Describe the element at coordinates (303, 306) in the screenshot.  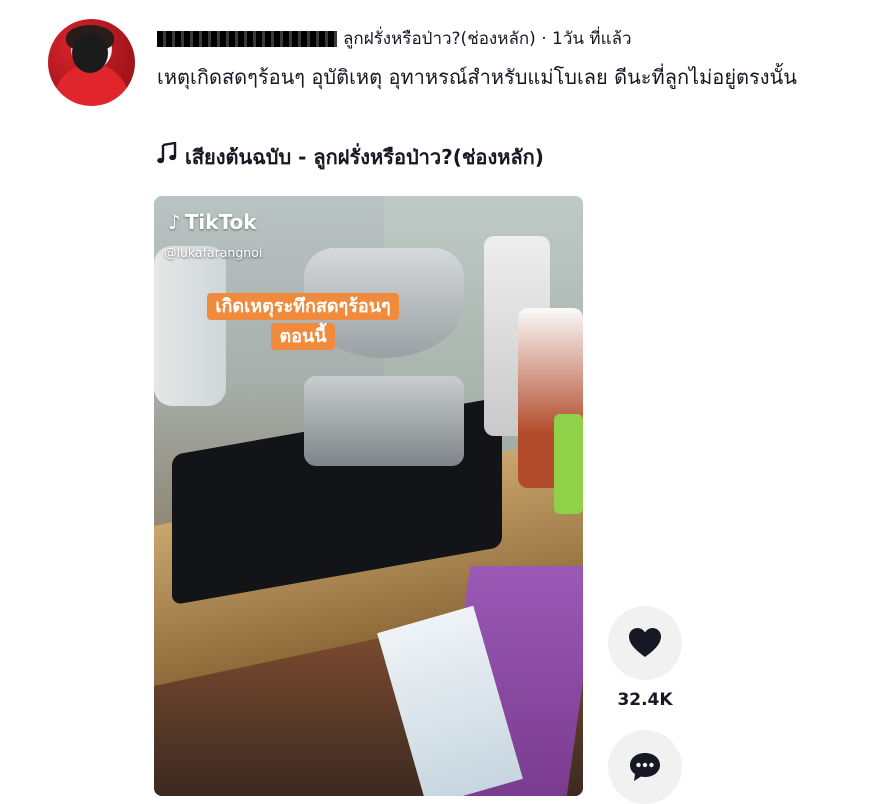
I see `overlay-line-1: เกิดเหตุระทึกสดๆร้อนๆ` at that location.